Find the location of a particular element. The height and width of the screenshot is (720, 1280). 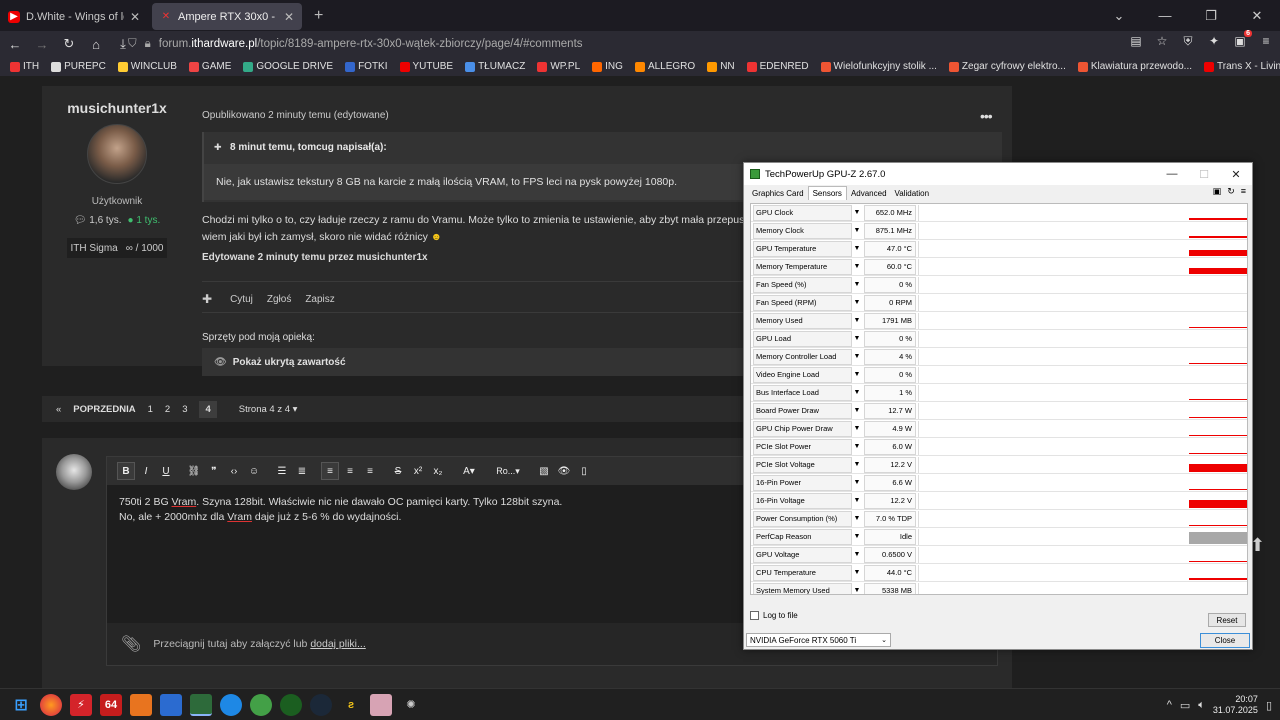

superscript-icon: x² is located at coordinates (418, 471).